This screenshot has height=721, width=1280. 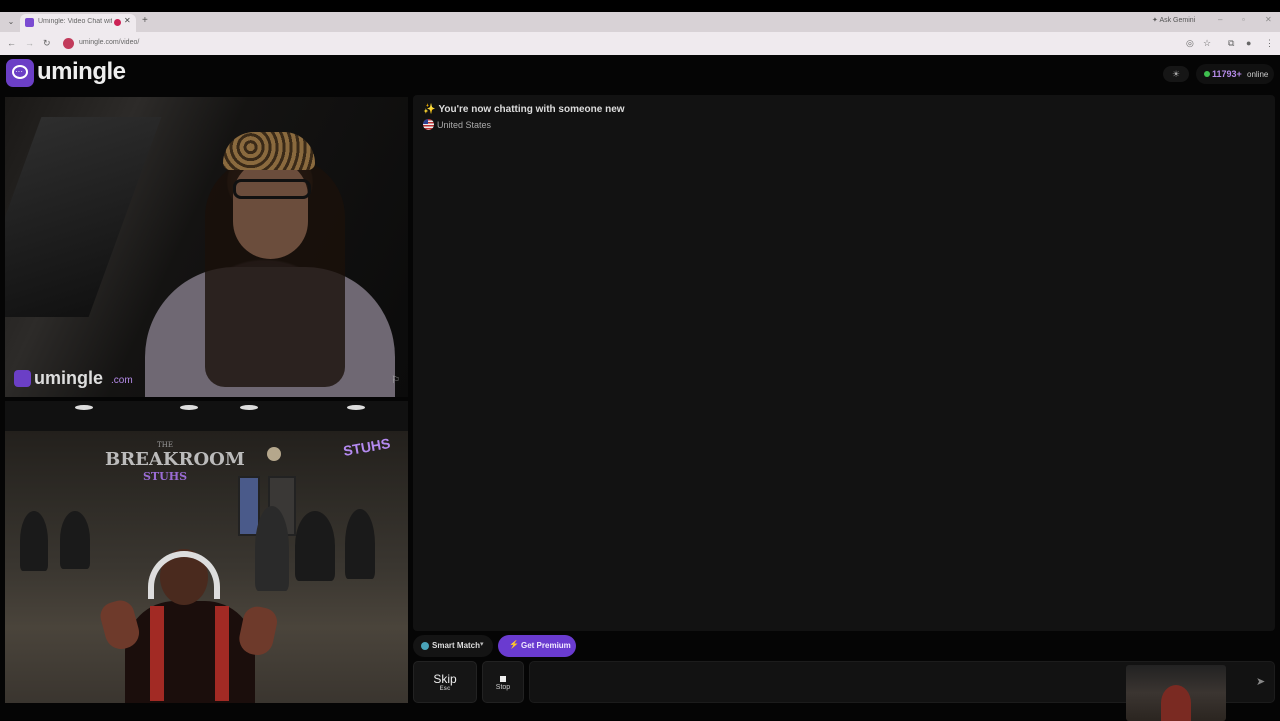 I want to click on ask-gemini-button: ✦ Ask Gemini, so click(x=1173, y=20).